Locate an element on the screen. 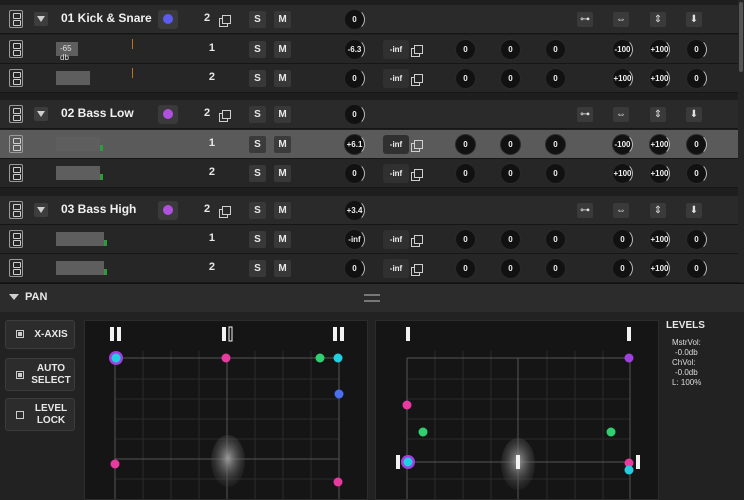 The height and width of the screenshot is (500, 744). resize-grip-icon is located at coordinates (372, 298).